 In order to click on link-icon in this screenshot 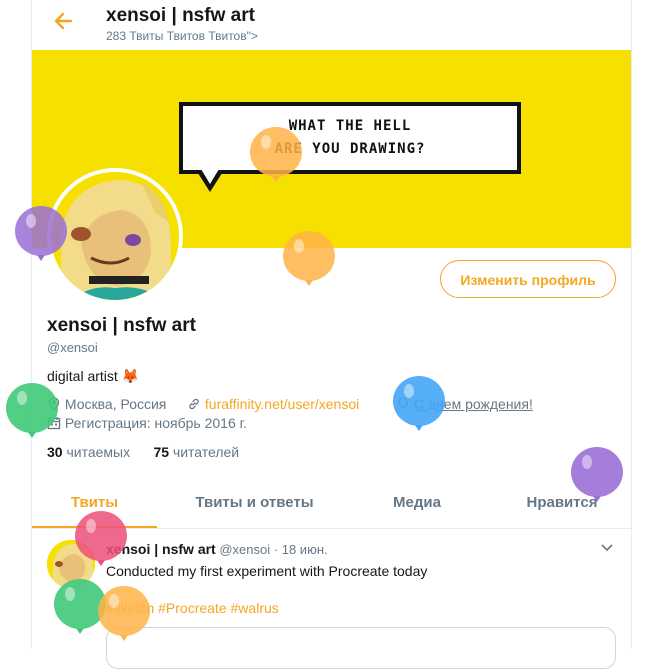, I will do `click(196, 404)`.